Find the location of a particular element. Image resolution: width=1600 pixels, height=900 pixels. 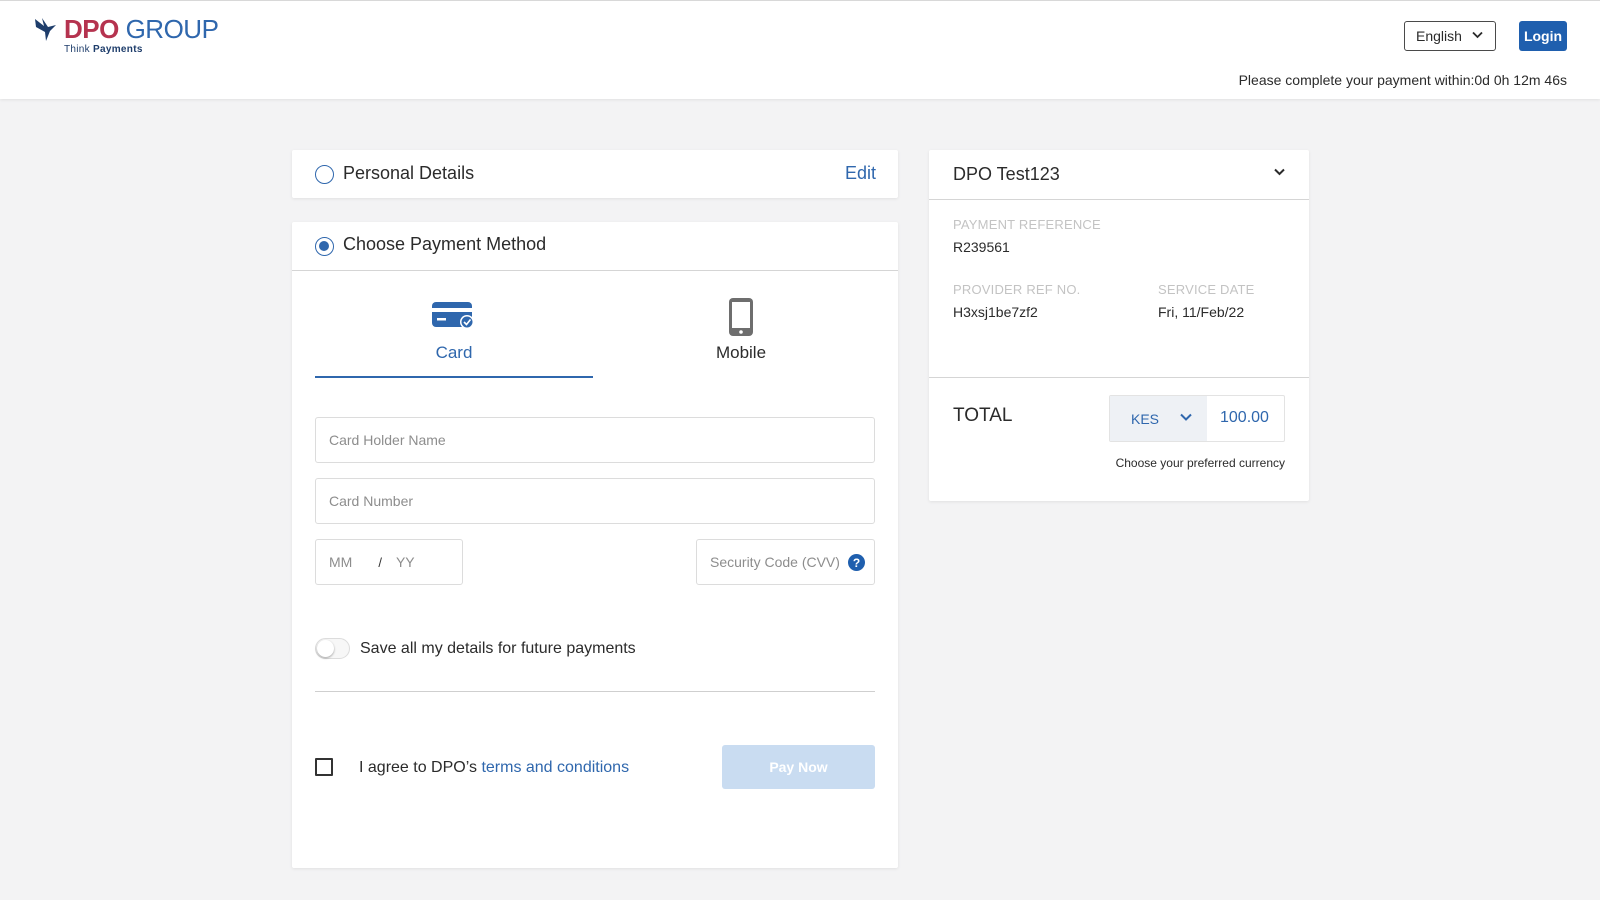

expiry-date-input: MM / YY is located at coordinates (389, 562).